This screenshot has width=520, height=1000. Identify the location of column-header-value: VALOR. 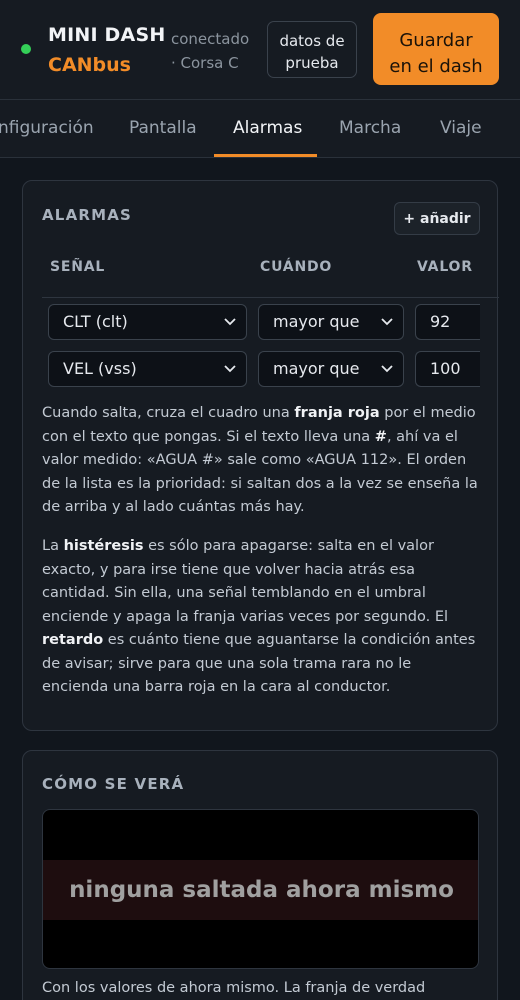
(445, 267).